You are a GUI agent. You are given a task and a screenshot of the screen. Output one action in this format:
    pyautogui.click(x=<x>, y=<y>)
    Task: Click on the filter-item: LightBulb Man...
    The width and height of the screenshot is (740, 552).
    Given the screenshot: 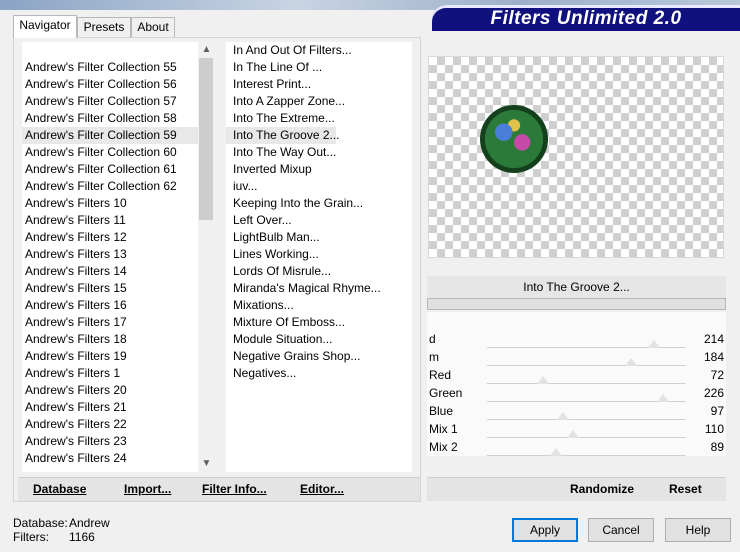 What is the action you would take?
    pyautogui.click(x=273, y=237)
    